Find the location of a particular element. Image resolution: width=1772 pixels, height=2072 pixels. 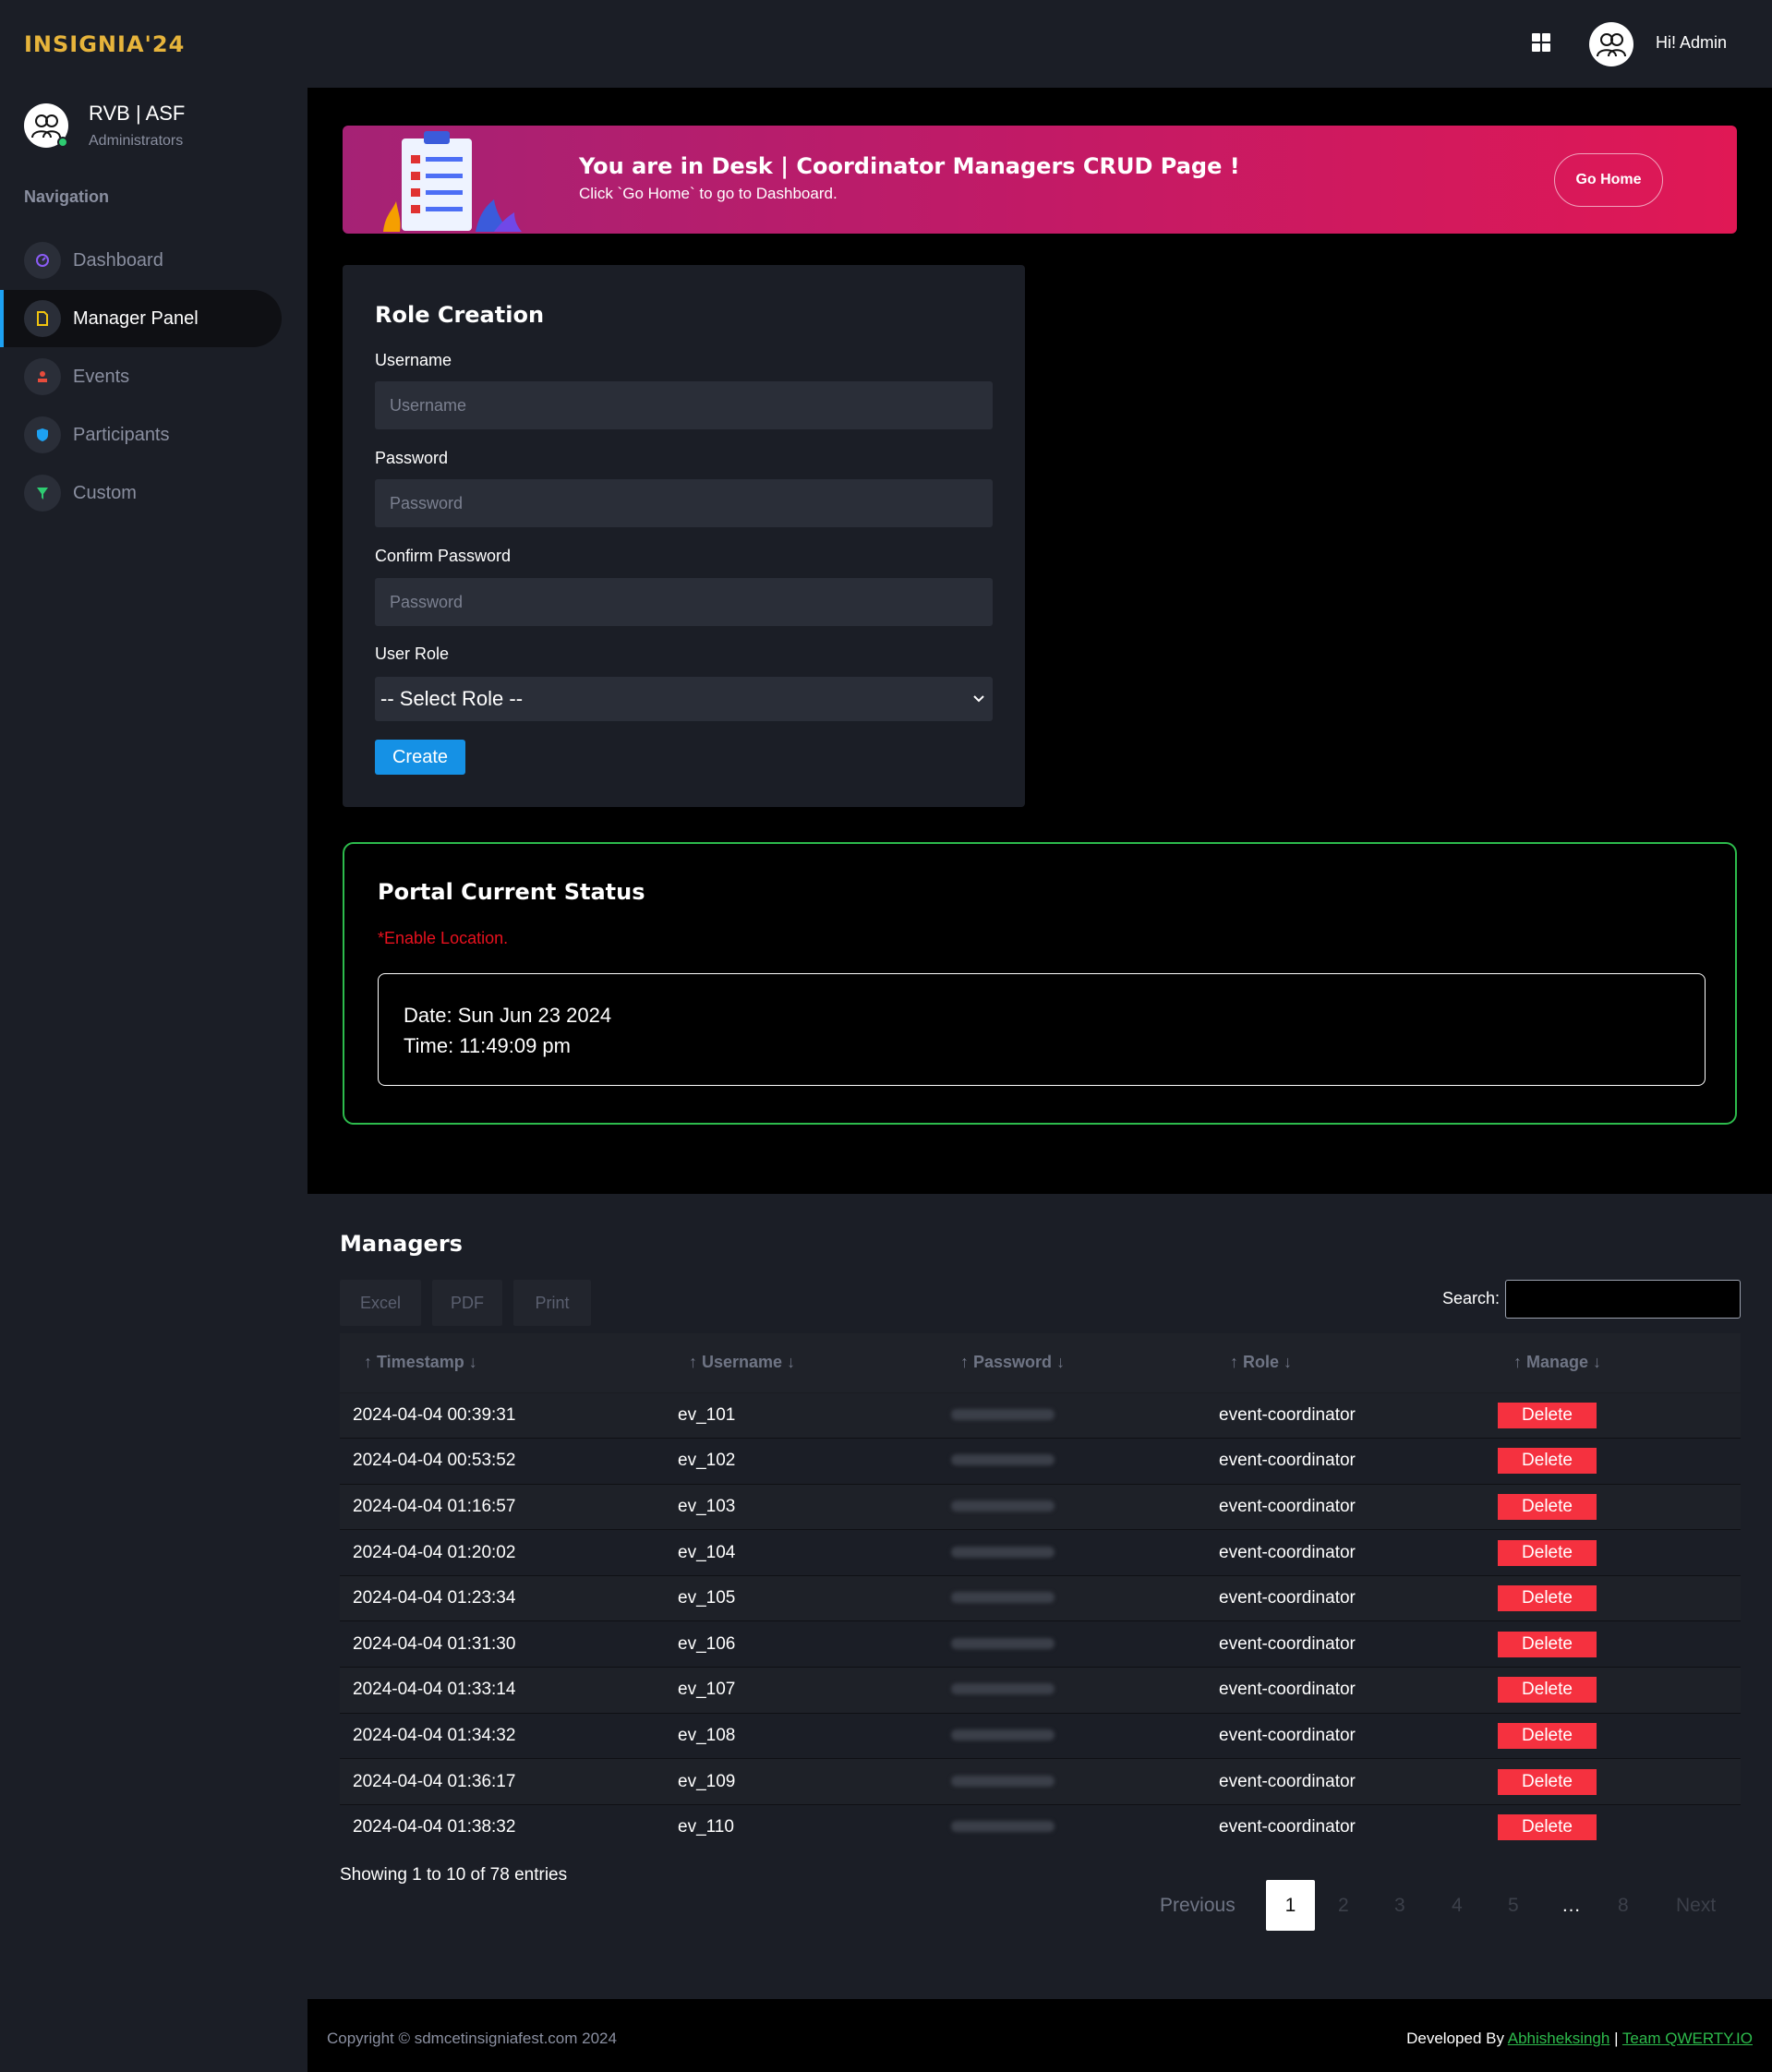

cell-username: ev_108 is located at coordinates (814, 1735).